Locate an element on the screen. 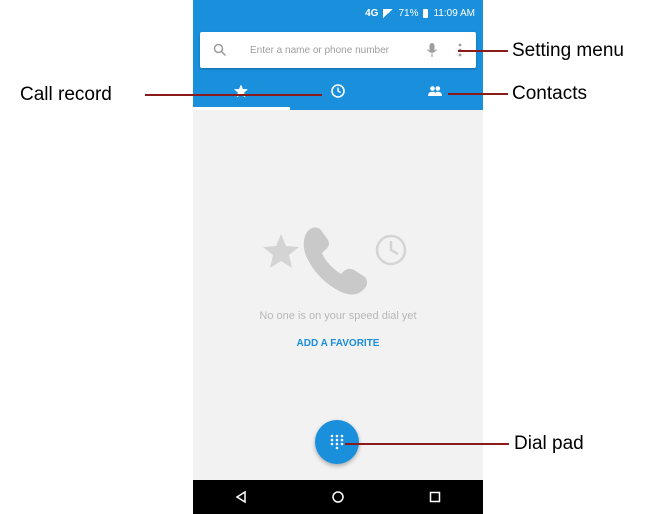 Image resolution: width=660 pixels, height=514 pixels. search-icon is located at coordinates (220, 50).